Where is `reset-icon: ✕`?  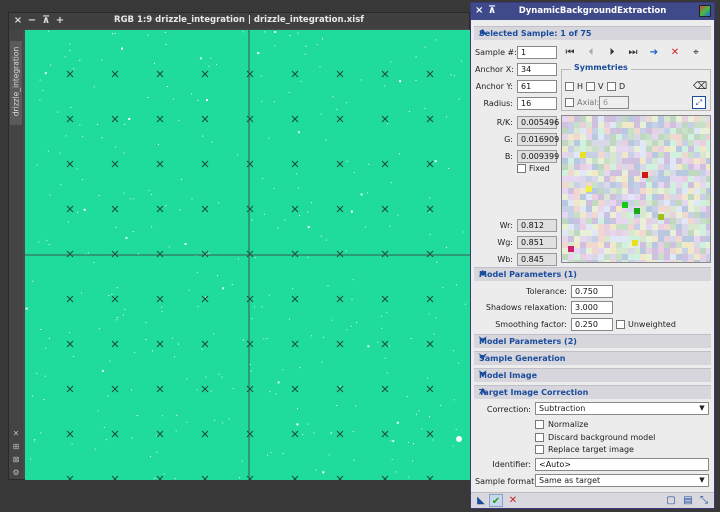 reset-icon: ✕ is located at coordinates (513, 500).